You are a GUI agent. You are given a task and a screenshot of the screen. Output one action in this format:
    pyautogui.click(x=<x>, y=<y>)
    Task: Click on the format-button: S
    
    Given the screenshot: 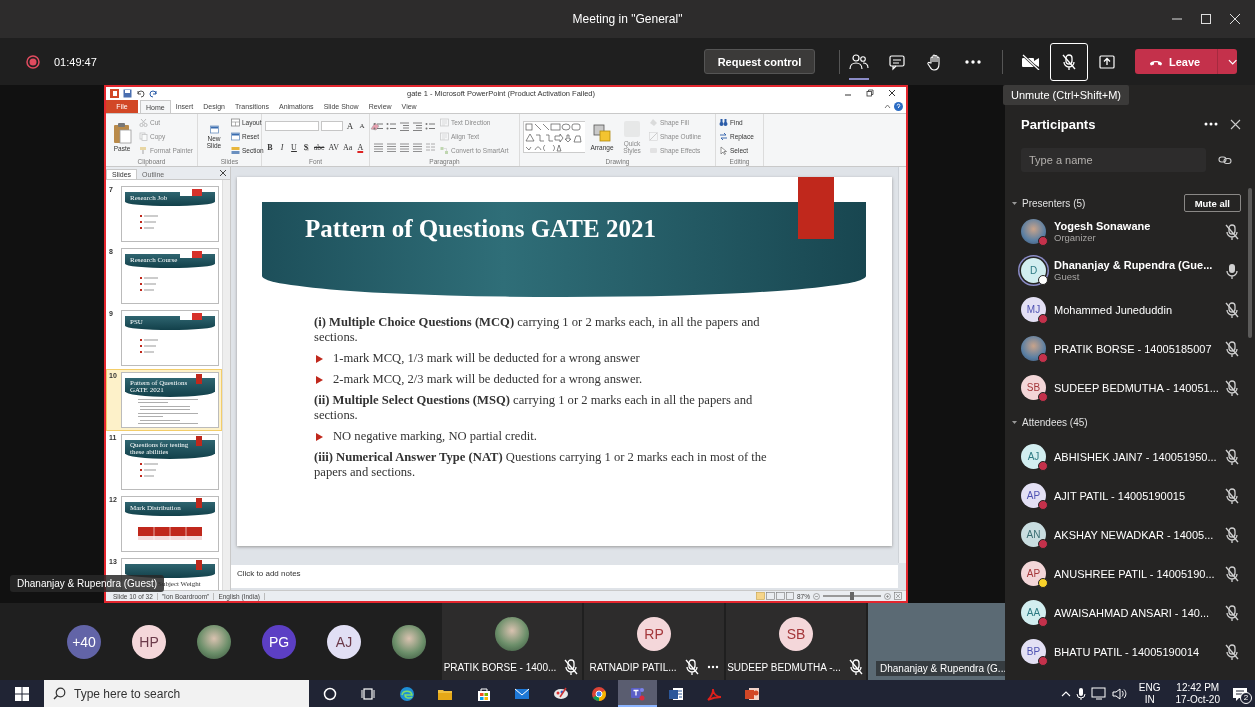 What is the action you would take?
    pyautogui.click(x=306, y=147)
    